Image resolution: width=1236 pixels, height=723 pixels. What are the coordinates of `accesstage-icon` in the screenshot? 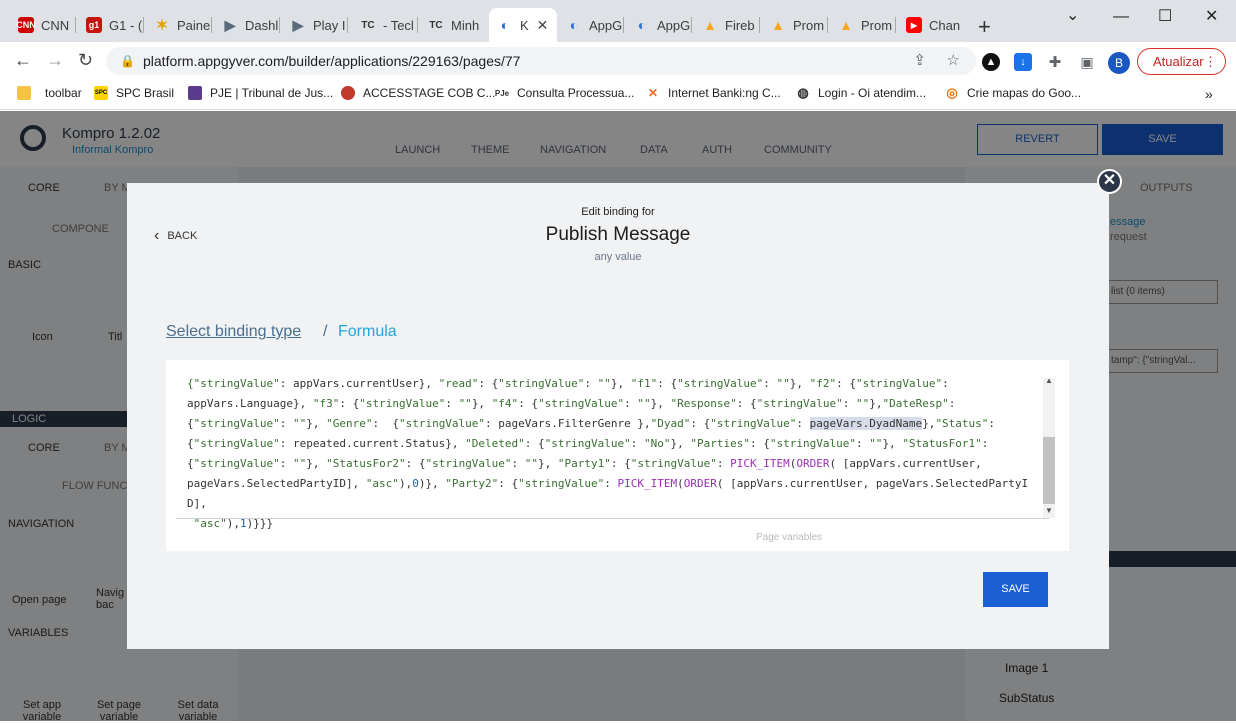 It's located at (348, 93).